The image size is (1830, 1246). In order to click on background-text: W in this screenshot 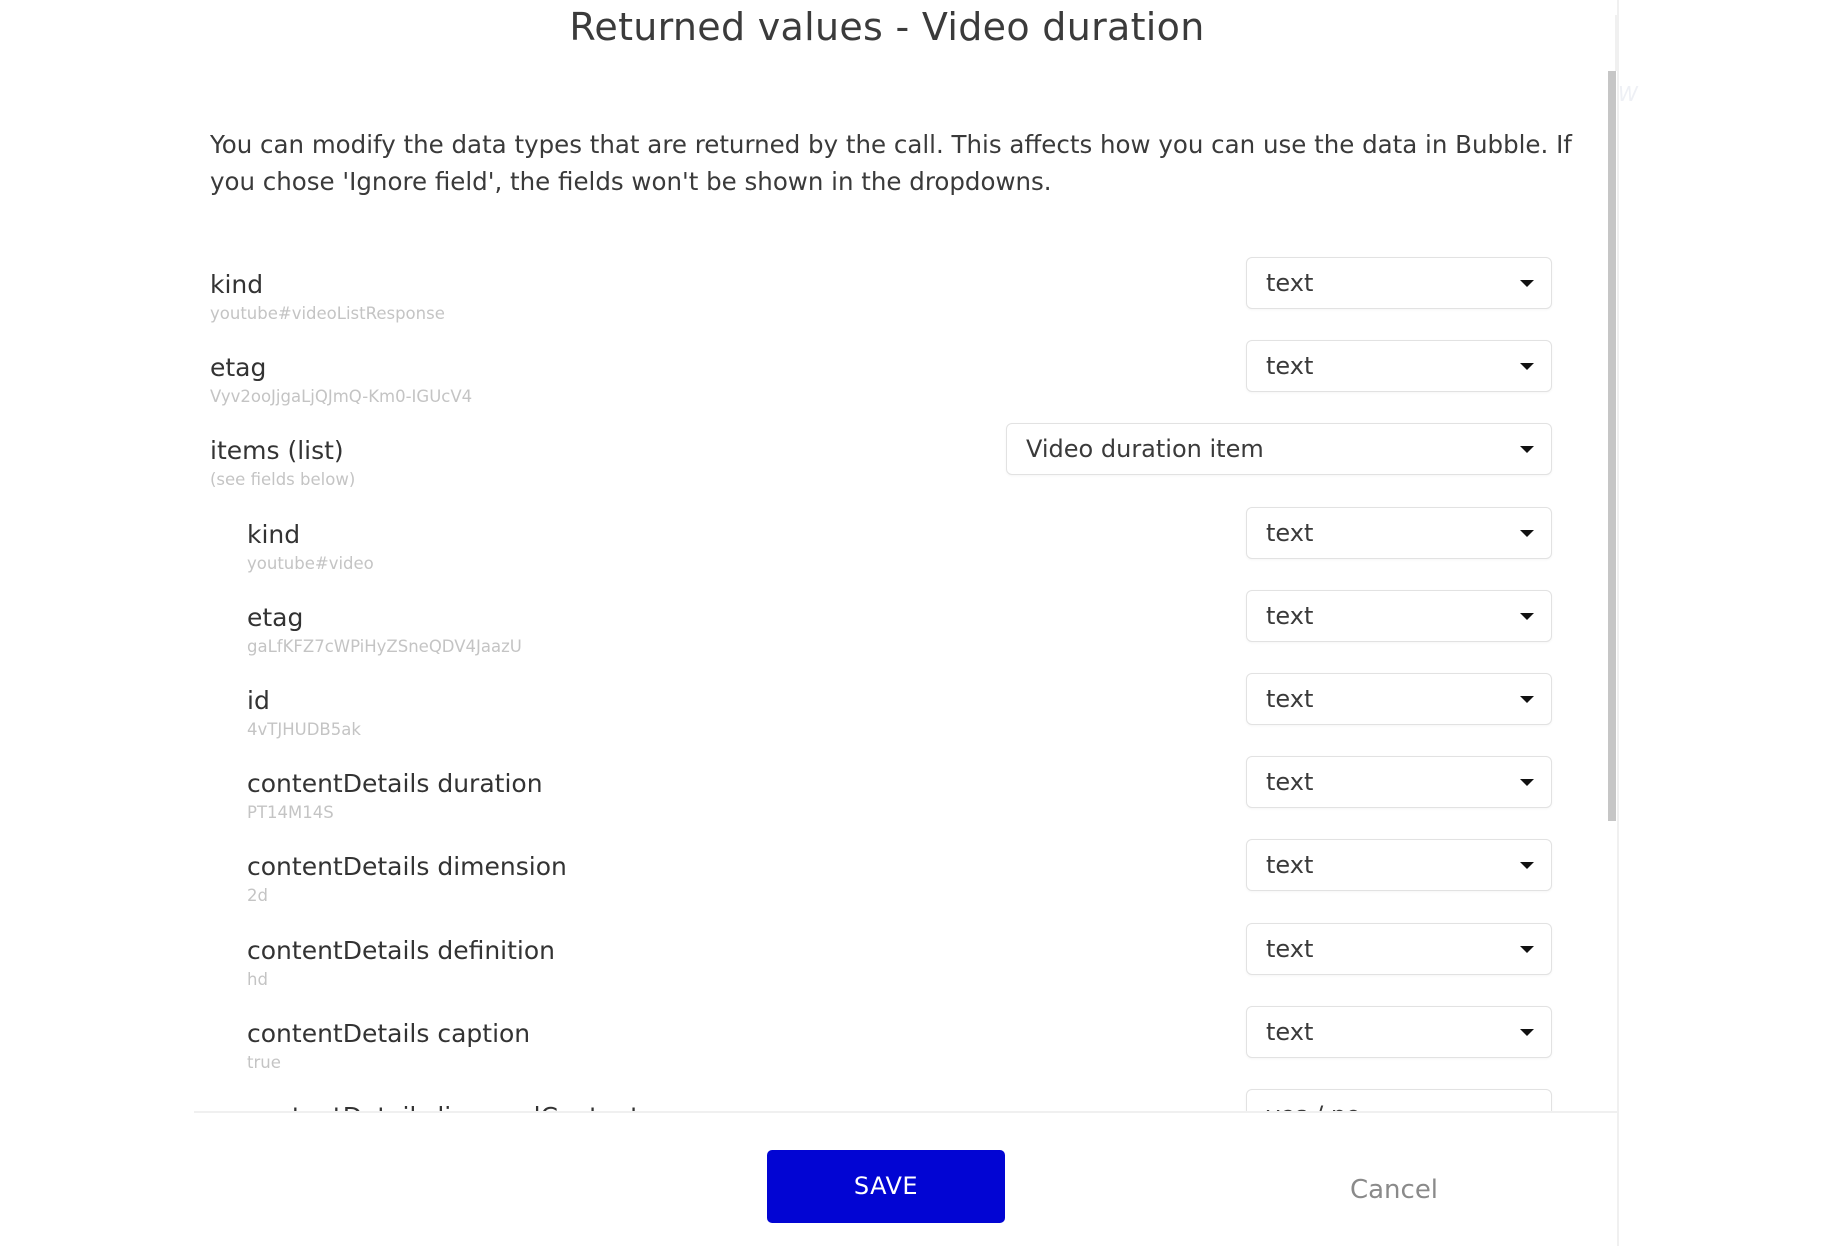, I will do `click(1628, 94)`.